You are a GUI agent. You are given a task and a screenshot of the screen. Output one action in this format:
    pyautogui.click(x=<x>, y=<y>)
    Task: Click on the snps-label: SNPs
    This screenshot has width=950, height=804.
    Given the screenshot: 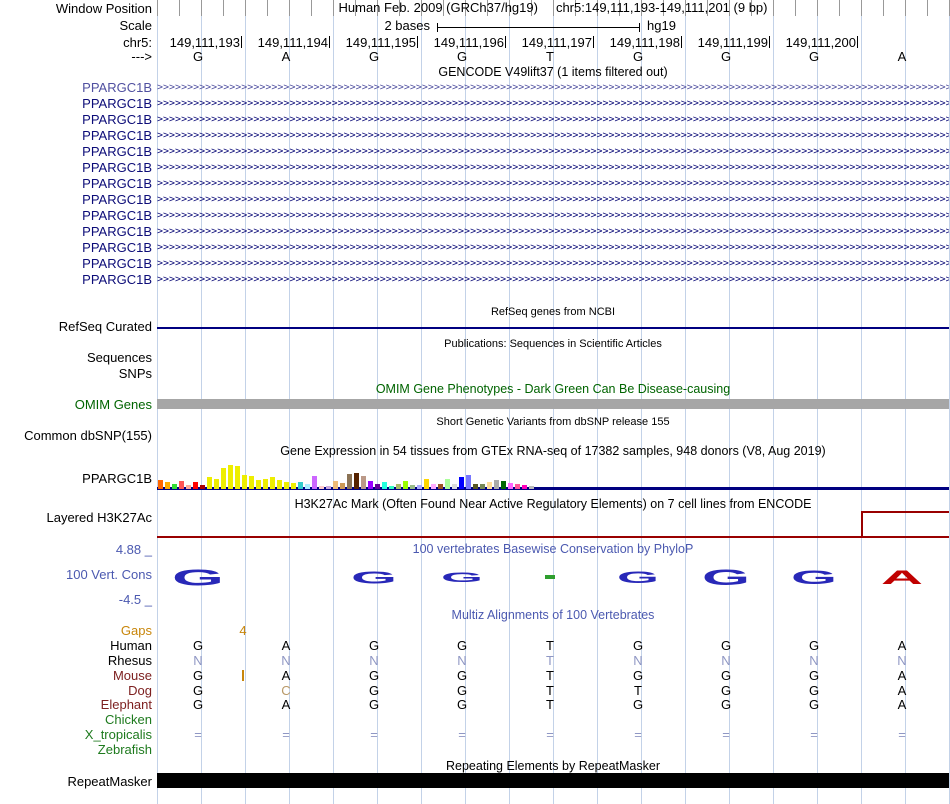 What is the action you would take?
    pyautogui.click(x=76, y=373)
    